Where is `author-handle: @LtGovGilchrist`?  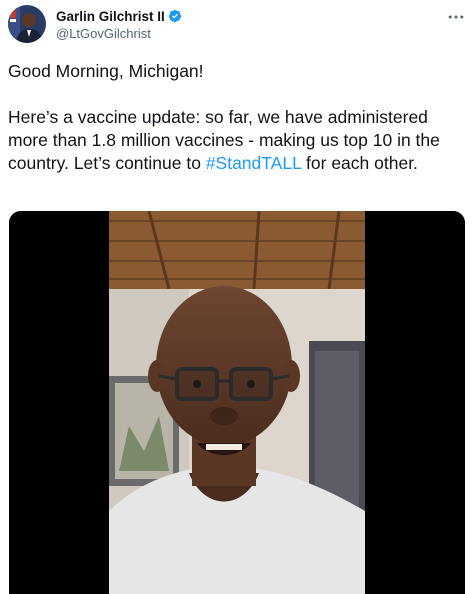 author-handle: @LtGovGilchrist is located at coordinates (119, 33).